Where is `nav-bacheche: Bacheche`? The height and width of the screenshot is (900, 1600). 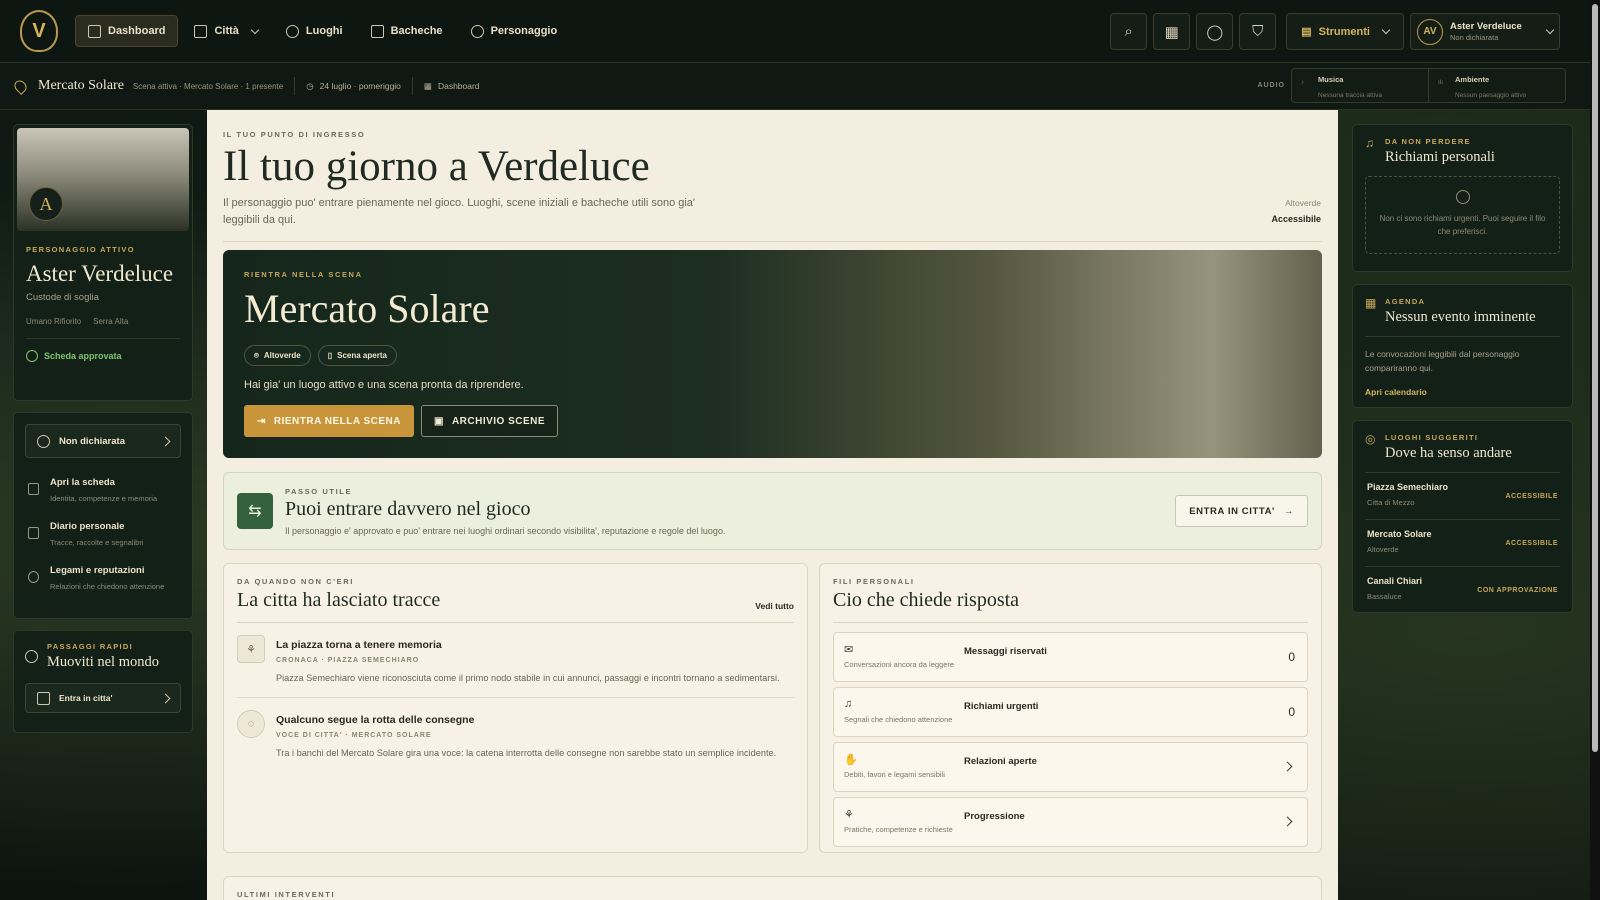
nav-bacheche: Bacheche is located at coordinates (407, 31).